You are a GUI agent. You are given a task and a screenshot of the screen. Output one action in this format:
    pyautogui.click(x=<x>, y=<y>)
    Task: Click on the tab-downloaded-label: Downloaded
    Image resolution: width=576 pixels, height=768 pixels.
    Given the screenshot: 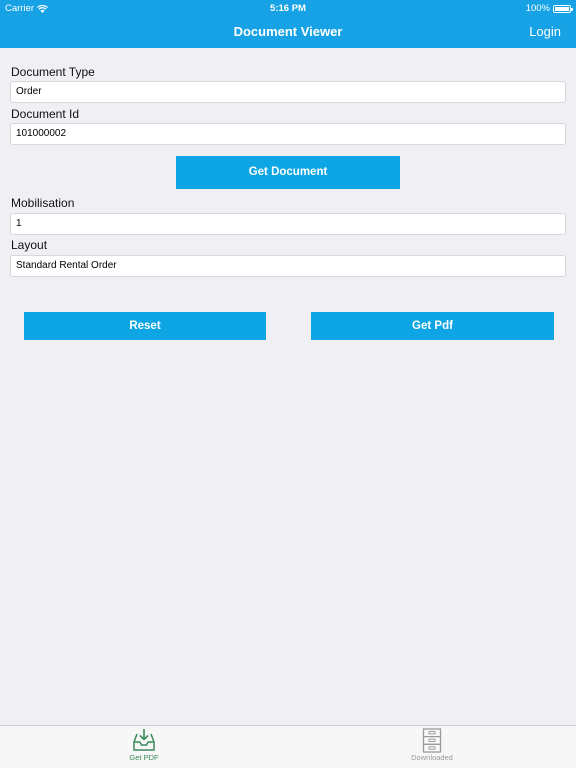 What is the action you would take?
    pyautogui.click(x=432, y=757)
    